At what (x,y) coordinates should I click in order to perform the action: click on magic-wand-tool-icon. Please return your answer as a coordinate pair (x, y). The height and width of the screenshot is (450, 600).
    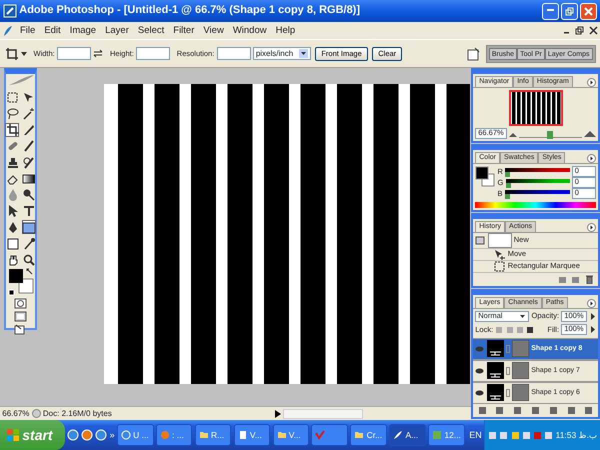
    Looking at the image, I should click on (29, 113).